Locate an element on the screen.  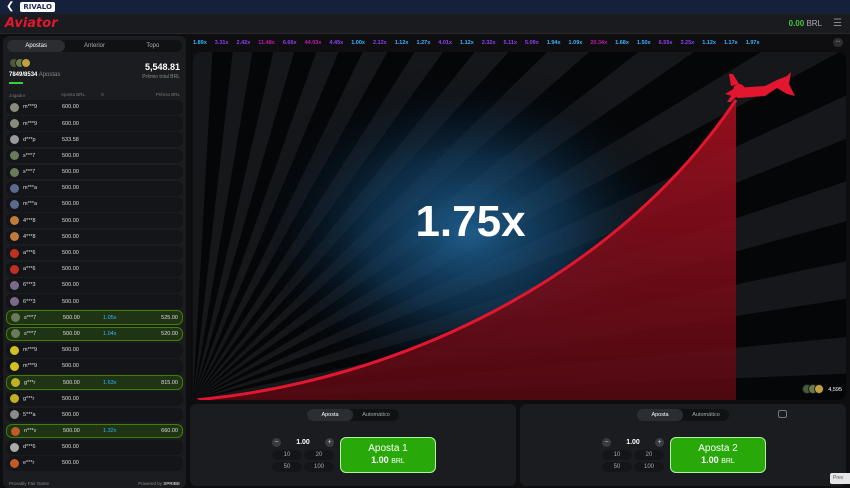
history-multiplier: 2.32x is located at coordinates (489, 43).